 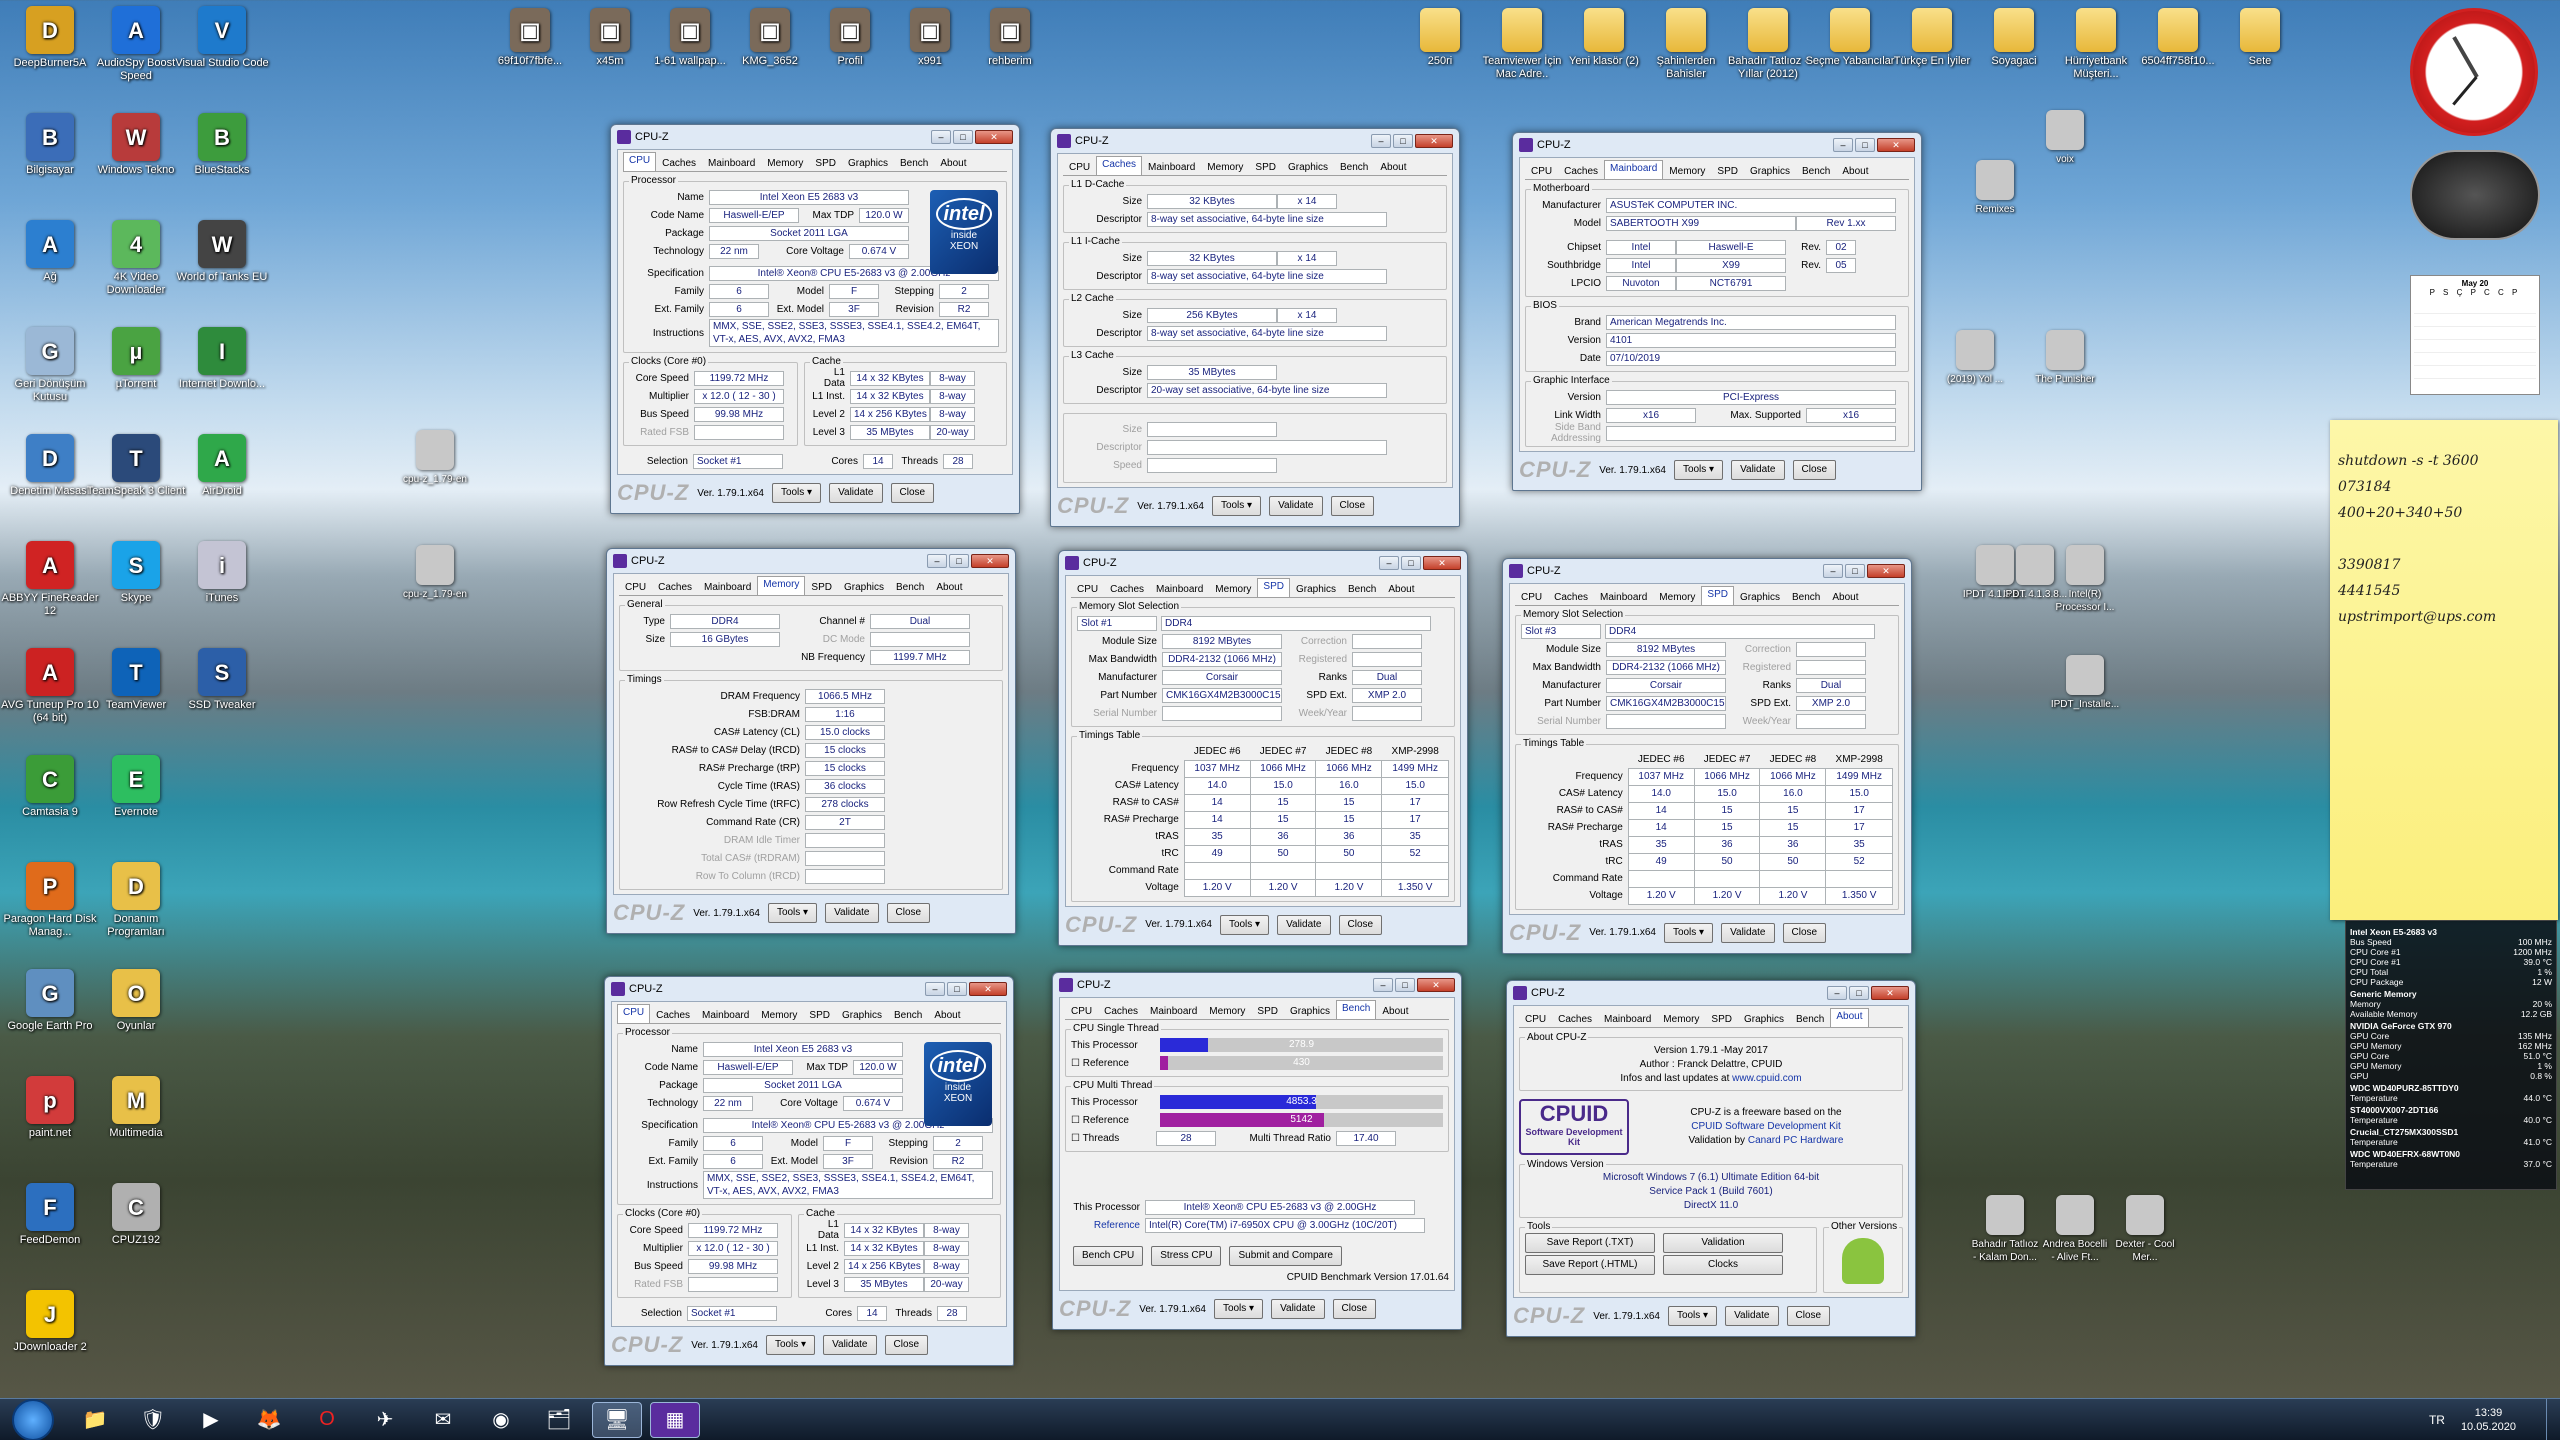 What do you see at coordinates (732, 1313) in the screenshot?
I see `socket-select: Socket #1` at bounding box center [732, 1313].